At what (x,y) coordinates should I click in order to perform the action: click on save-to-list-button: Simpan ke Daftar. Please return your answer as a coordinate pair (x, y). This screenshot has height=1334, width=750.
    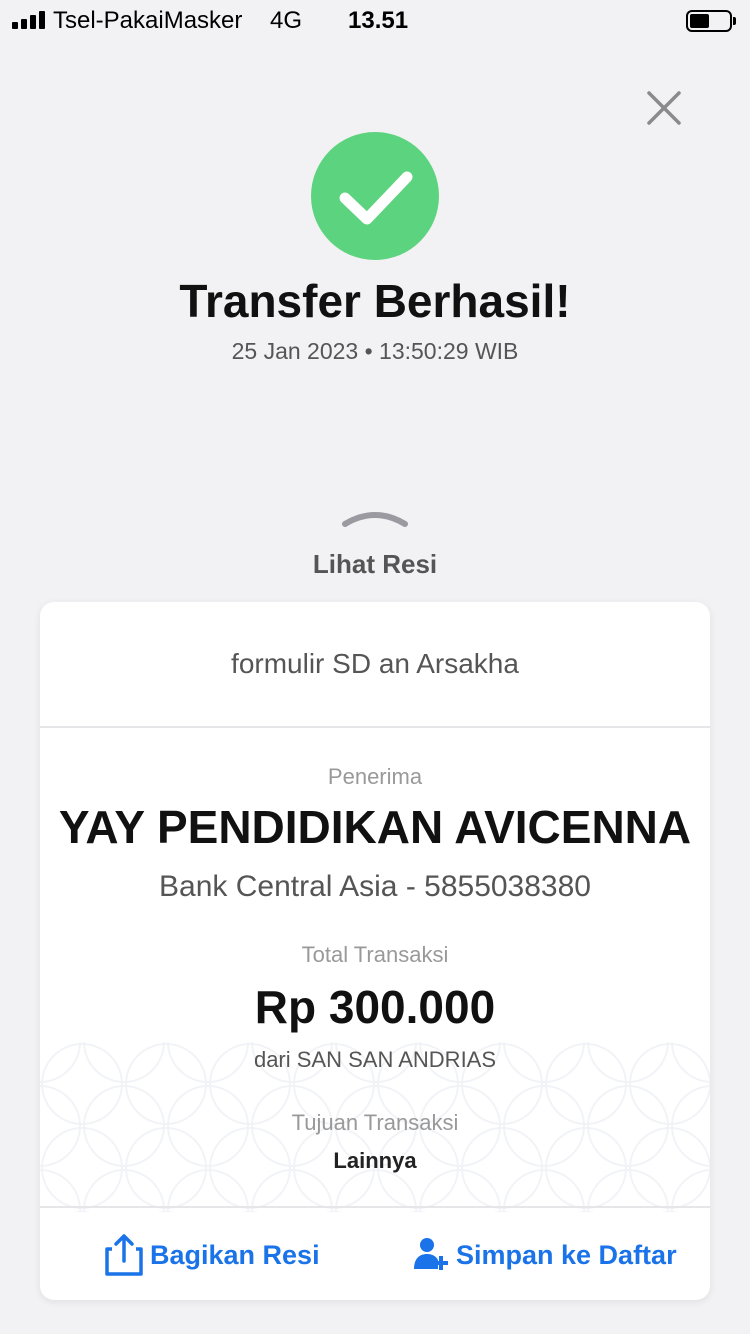
    Looking at the image, I should click on (544, 1255).